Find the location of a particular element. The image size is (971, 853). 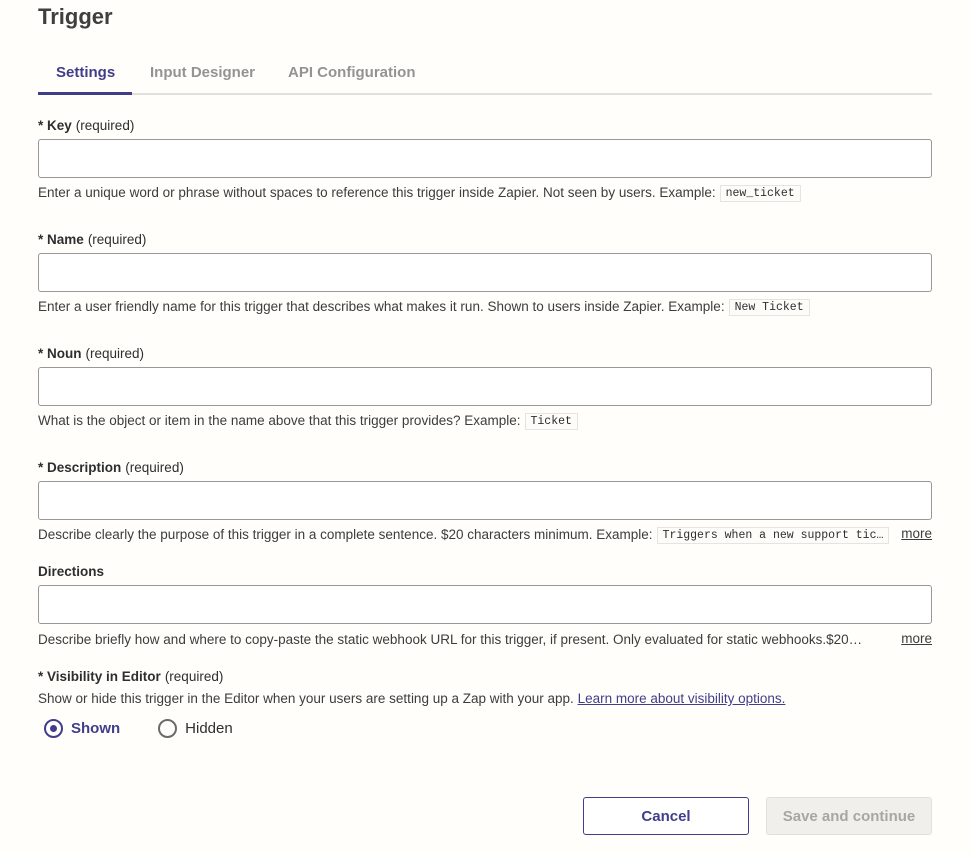

description-label: * Description (required) is located at coordinates (111, 467).